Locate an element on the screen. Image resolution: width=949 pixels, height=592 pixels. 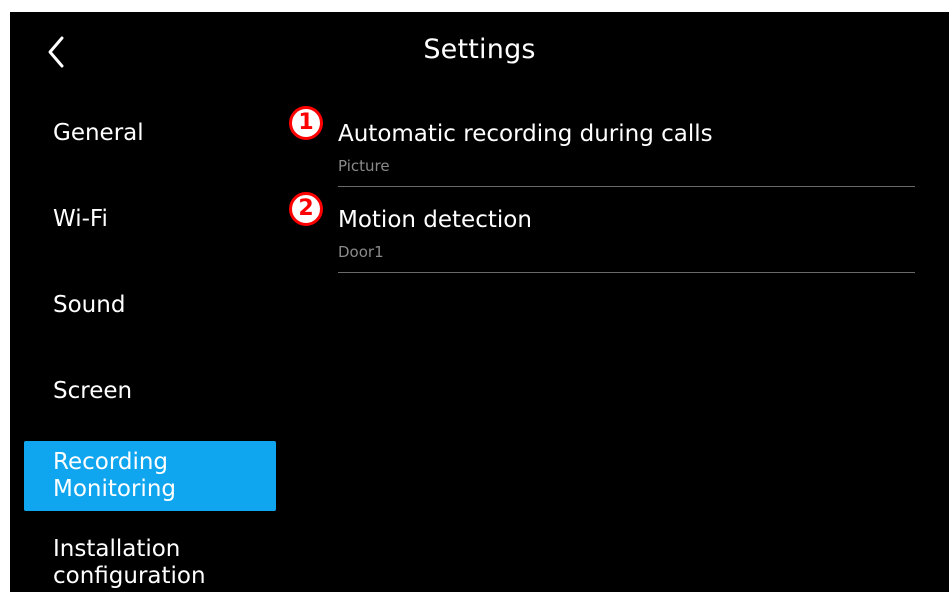
sidebar-item-label-line2: configuration is located at coordinates (129, 576).